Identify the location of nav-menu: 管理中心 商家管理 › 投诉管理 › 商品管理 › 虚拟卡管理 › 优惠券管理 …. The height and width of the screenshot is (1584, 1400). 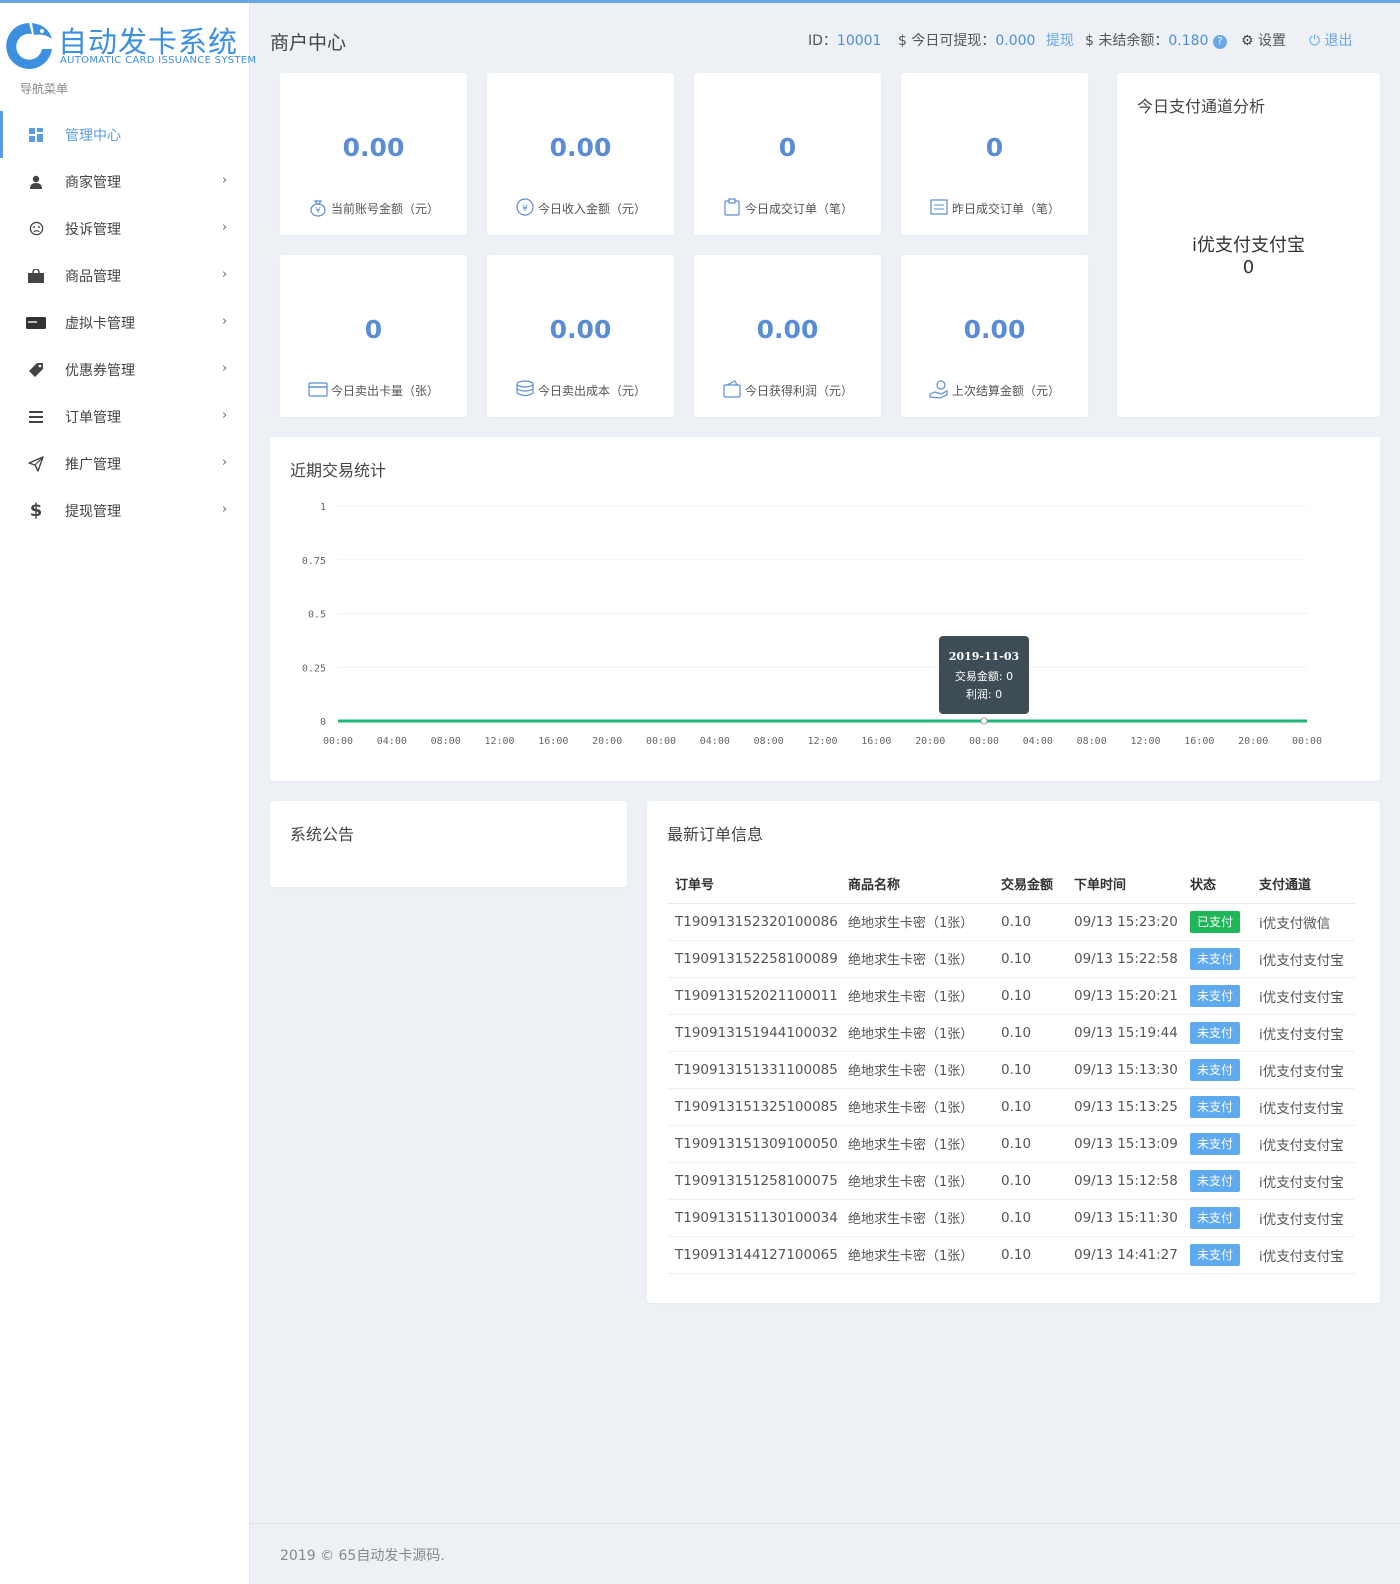
(125, 322).